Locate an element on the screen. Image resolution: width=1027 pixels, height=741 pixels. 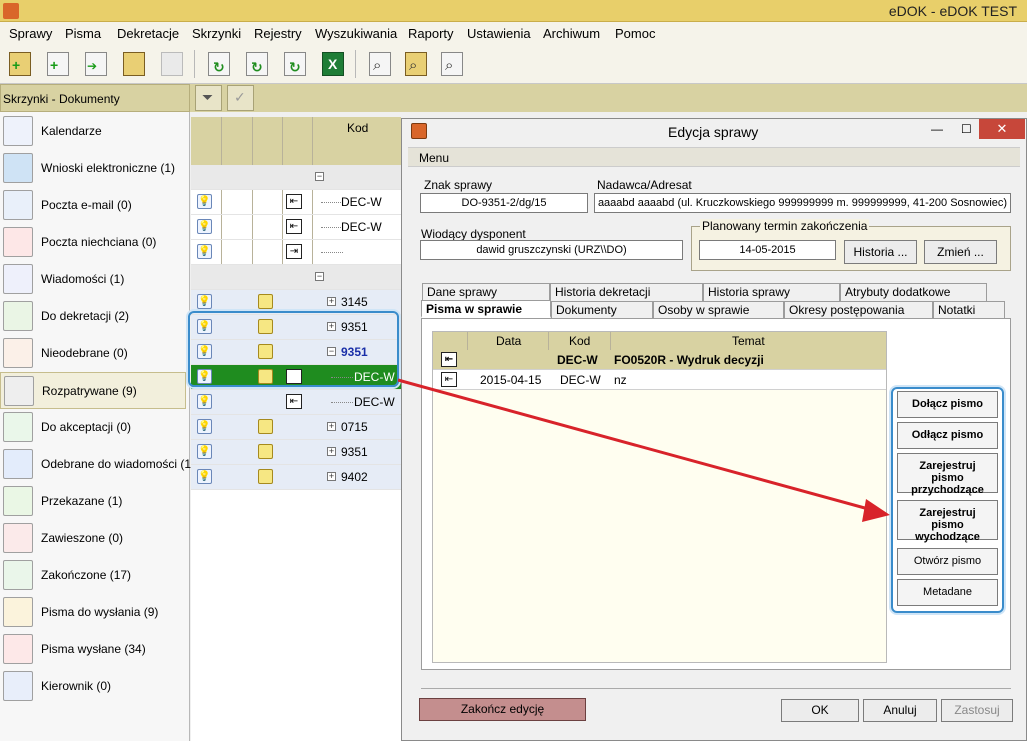
tab-historia-dekretacji: Historia dekretacji is located at coordinates (626, 292).